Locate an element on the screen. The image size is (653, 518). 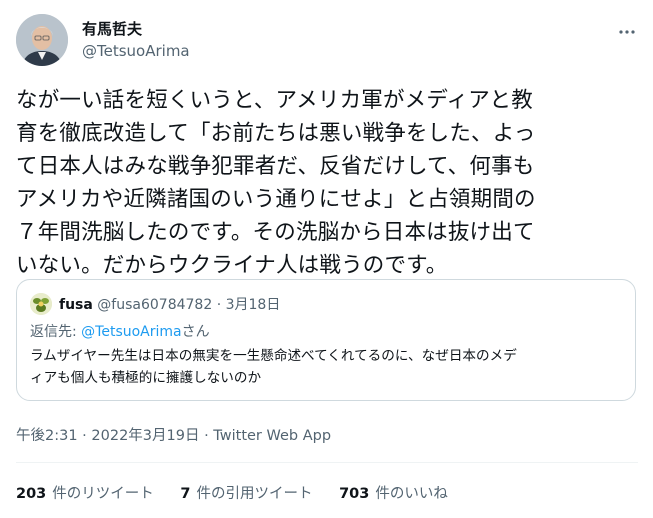
quoted-date: 3月18日 is located at coordinates (253, 305).